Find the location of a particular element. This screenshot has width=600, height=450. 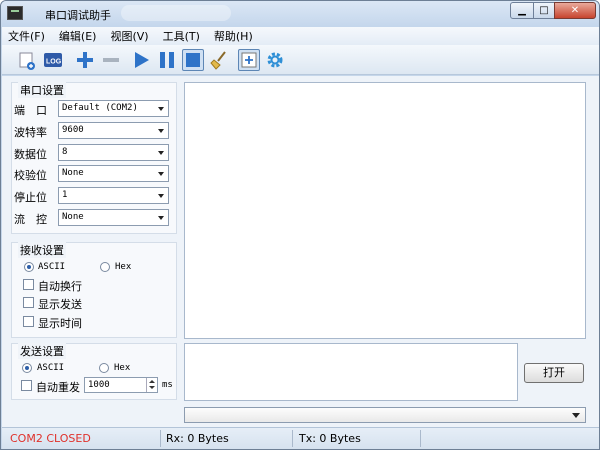

show-time-checkbox is located at coordinates (28, 321).